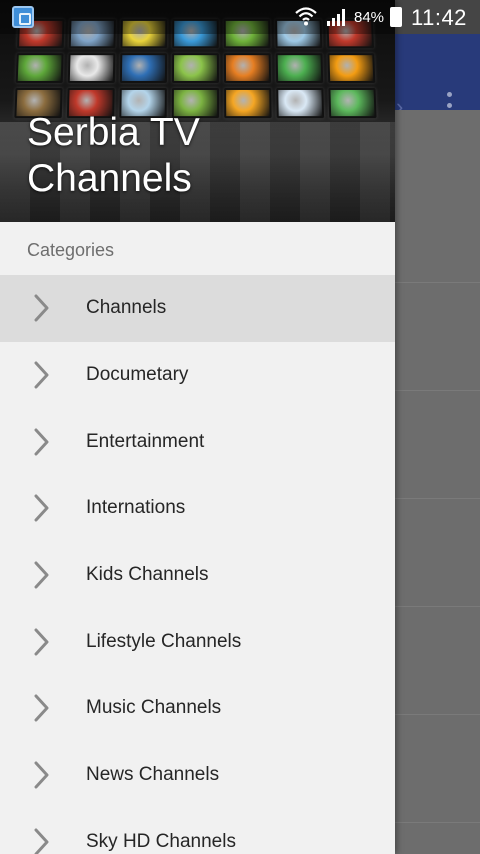 The height and width of the screenshot is (854, 480). Describe the element at coordinates (369, 17) in the screenshot. I see `battery-percent: 84%` at that location.